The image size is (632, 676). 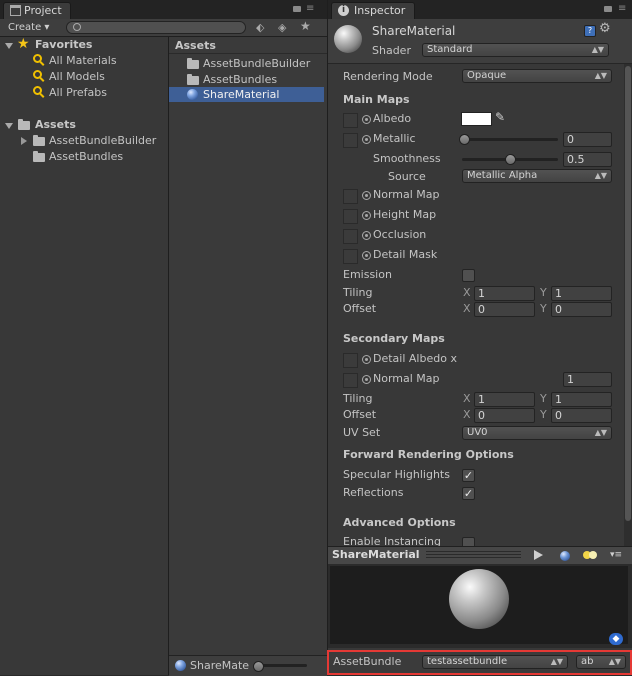 I want to click on albedo-color-swatch, so click(x=476, y=119).